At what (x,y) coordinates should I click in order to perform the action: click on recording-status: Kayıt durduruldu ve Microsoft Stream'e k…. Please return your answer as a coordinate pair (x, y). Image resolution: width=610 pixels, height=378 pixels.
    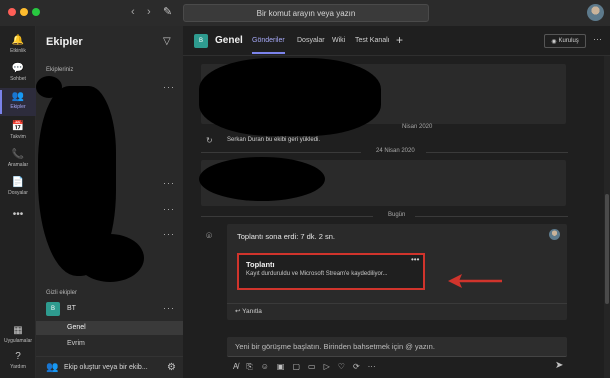
    Looking at the image, I should click on (317, 274).